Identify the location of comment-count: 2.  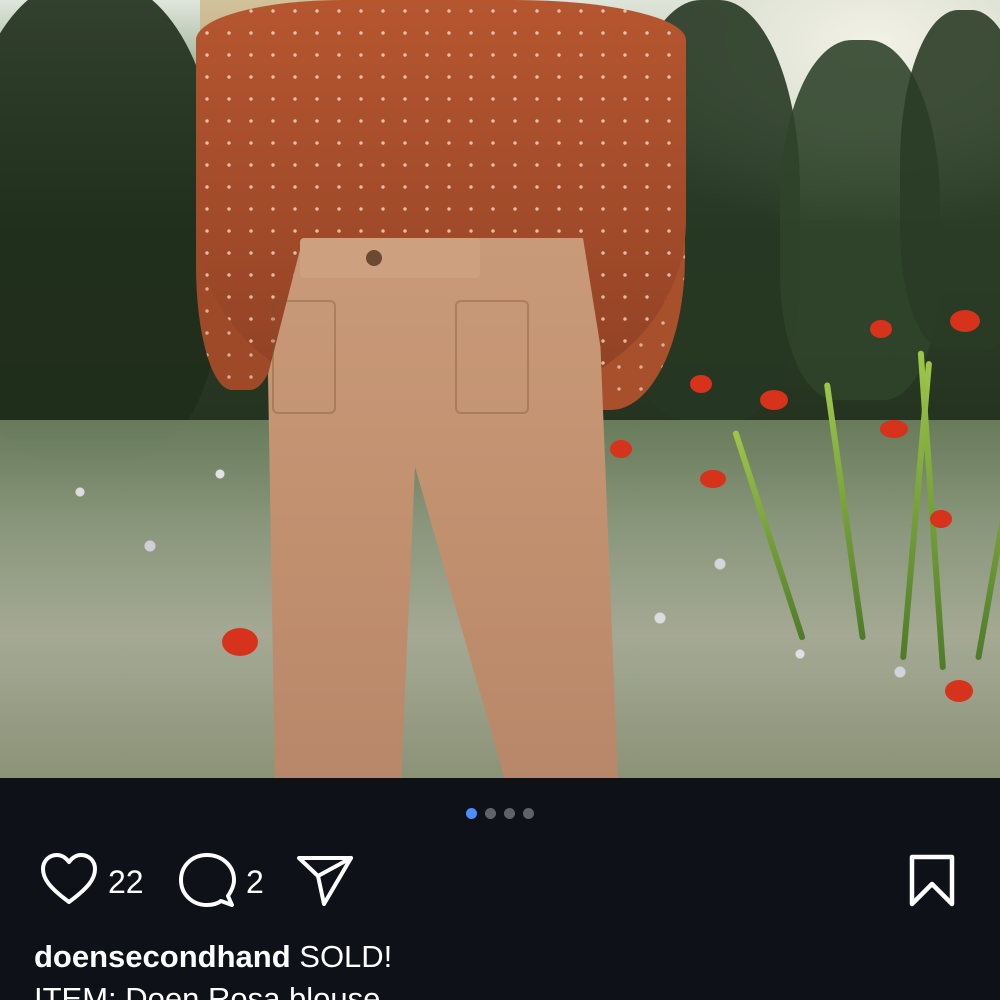
(255, 882).